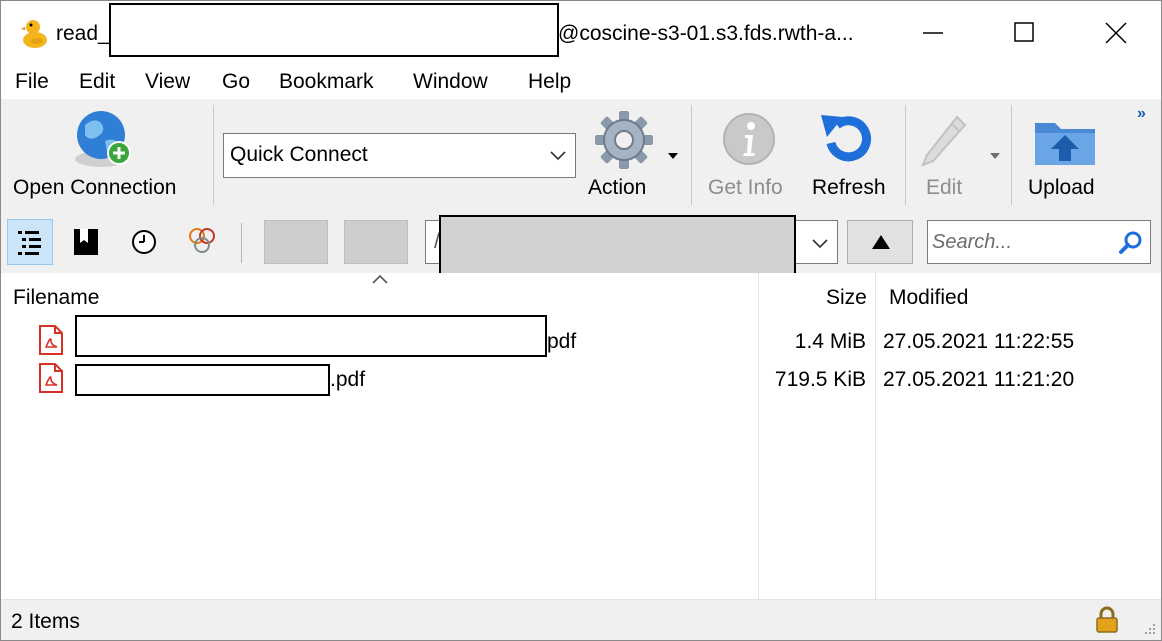 Image resolution: width=1162 pixels, height=641 pixels. Describe the element at coordinates (1065, 144) in the screenshot. I see `folder-upload-icon` at that location.